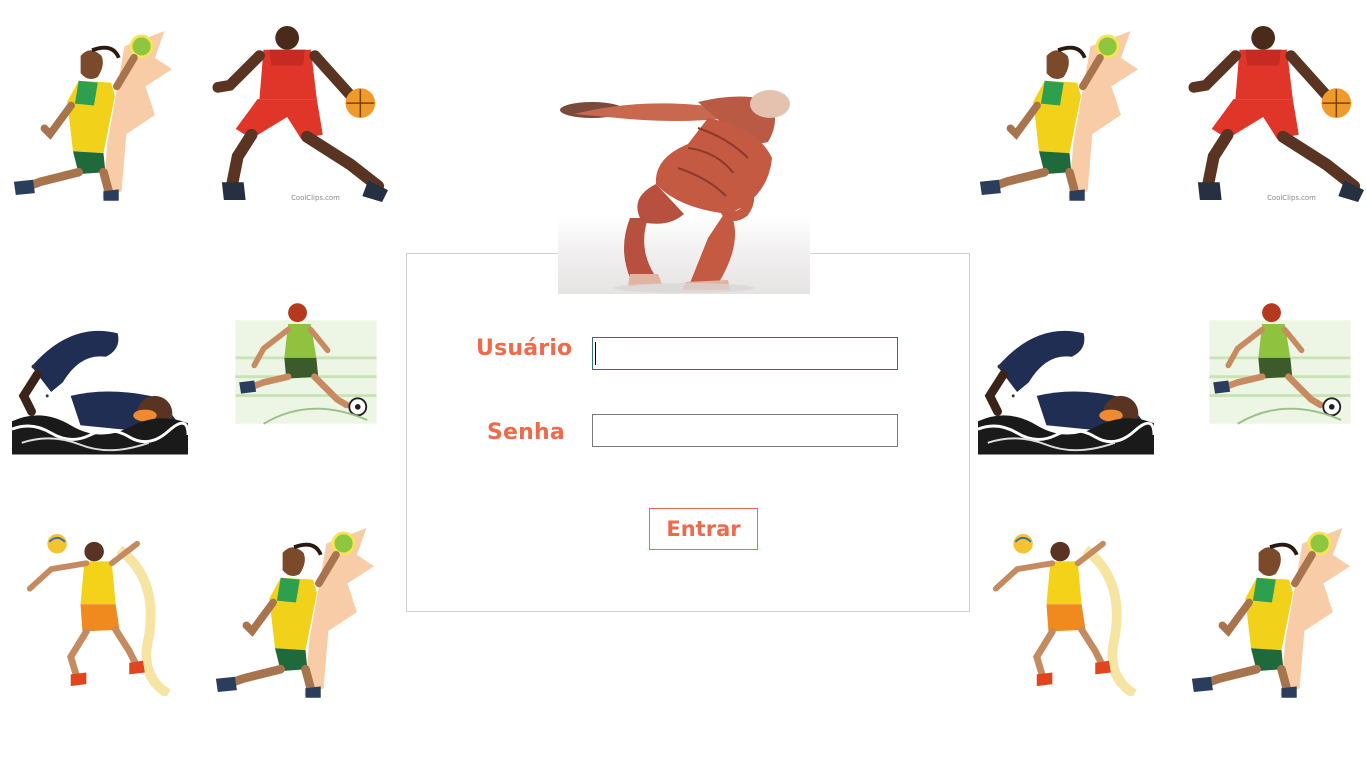 The image size is (1366, 768). What do you see at coordinates (745, 353) in the screenshot?
I see `user-input` at bounding box center [745, 353].